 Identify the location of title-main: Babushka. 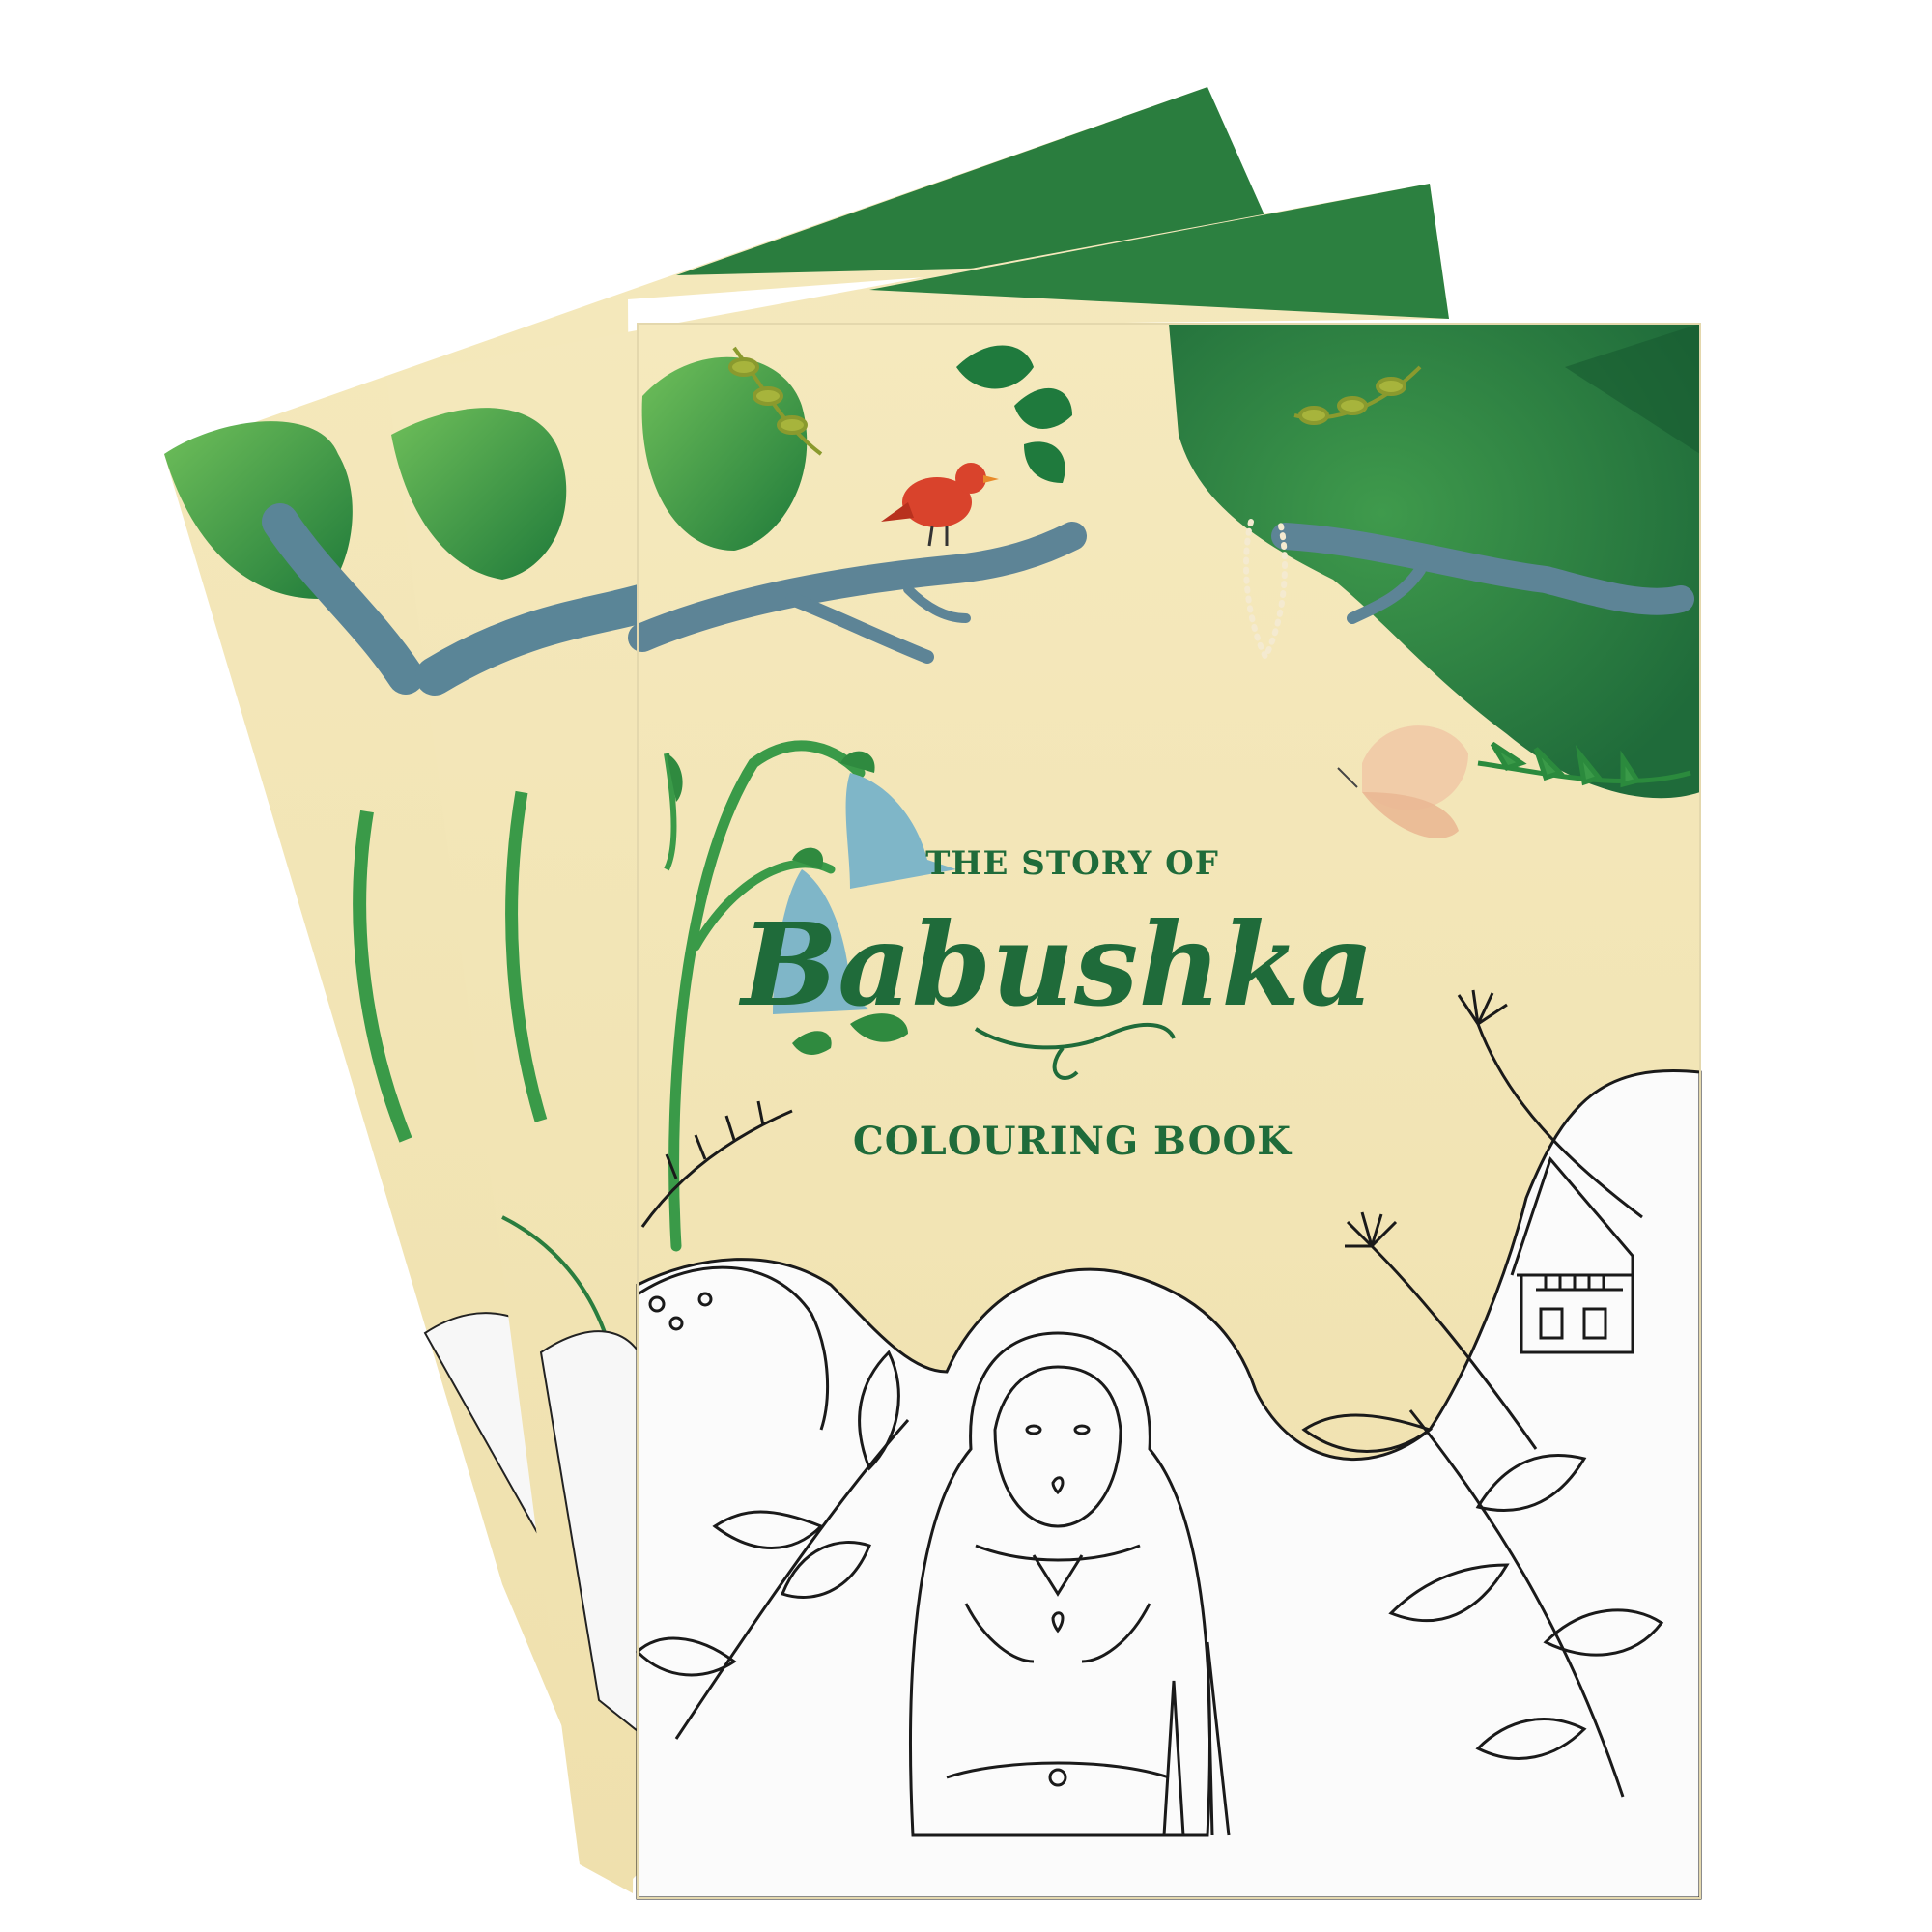
(1057, 964).